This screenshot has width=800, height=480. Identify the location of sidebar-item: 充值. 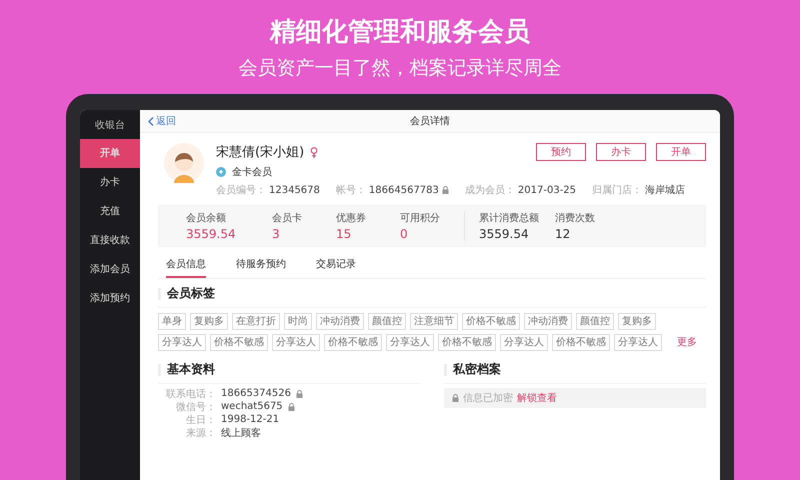
(110, 211).